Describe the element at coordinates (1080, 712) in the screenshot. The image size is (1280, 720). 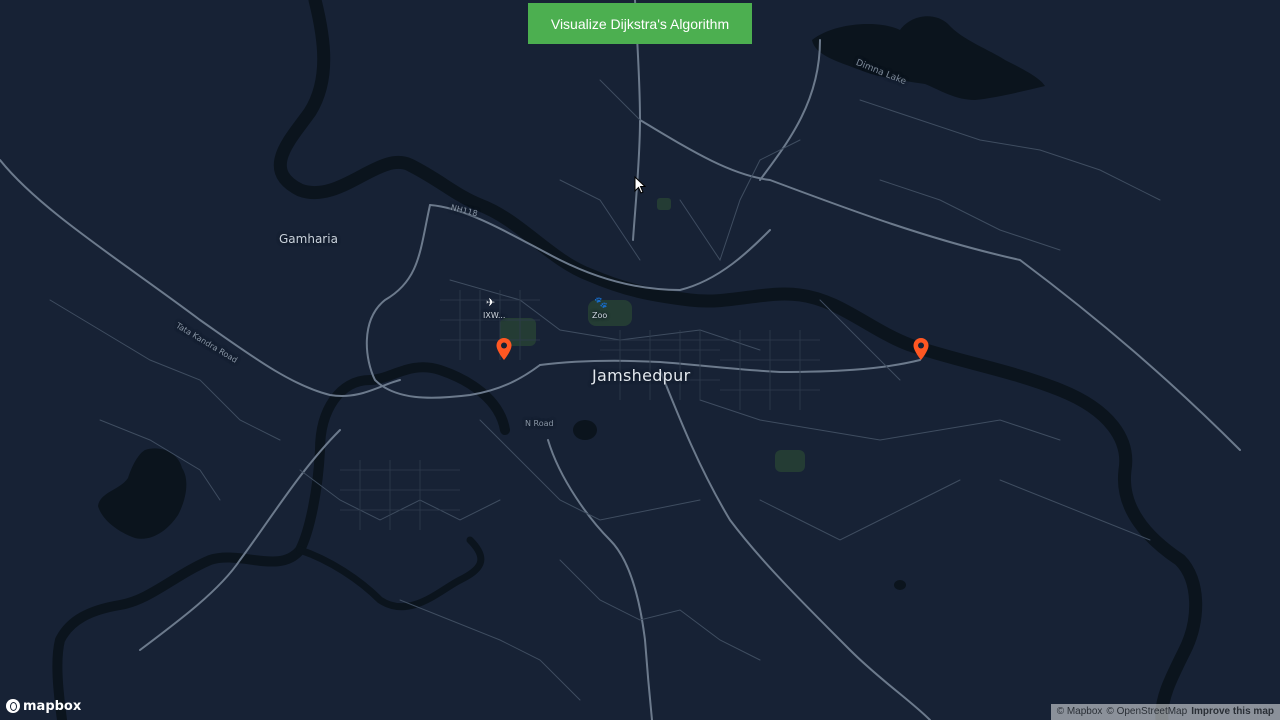
I see `mapbox-attribution-link: © Mapbox` at that location.